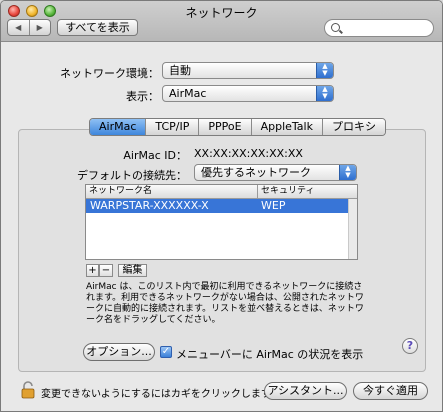 This screenshot has height=412, width=443. Describe the element at coordinates (218, 206) in the screenshot. I see `table-row: WARPSTAR-XXXXXX-X WEP` at that location.